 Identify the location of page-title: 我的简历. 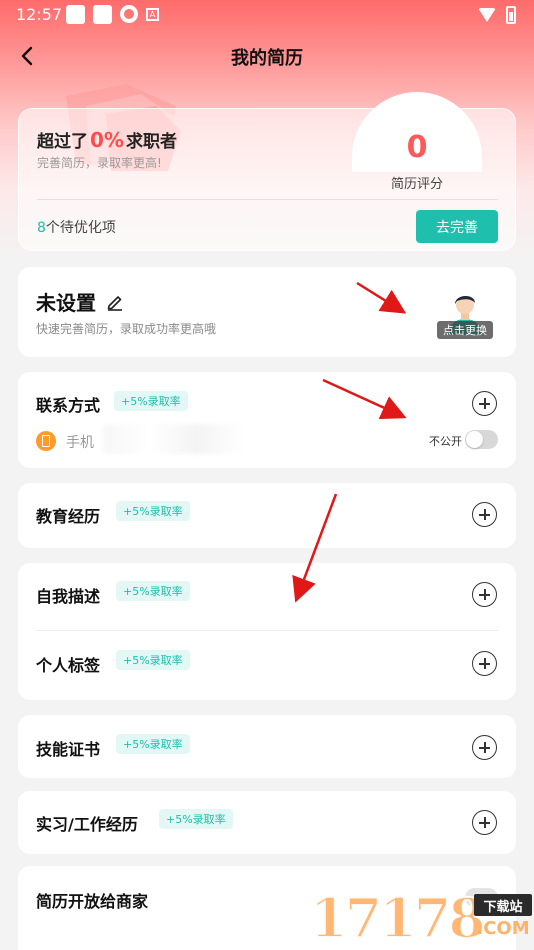
(267, 58).